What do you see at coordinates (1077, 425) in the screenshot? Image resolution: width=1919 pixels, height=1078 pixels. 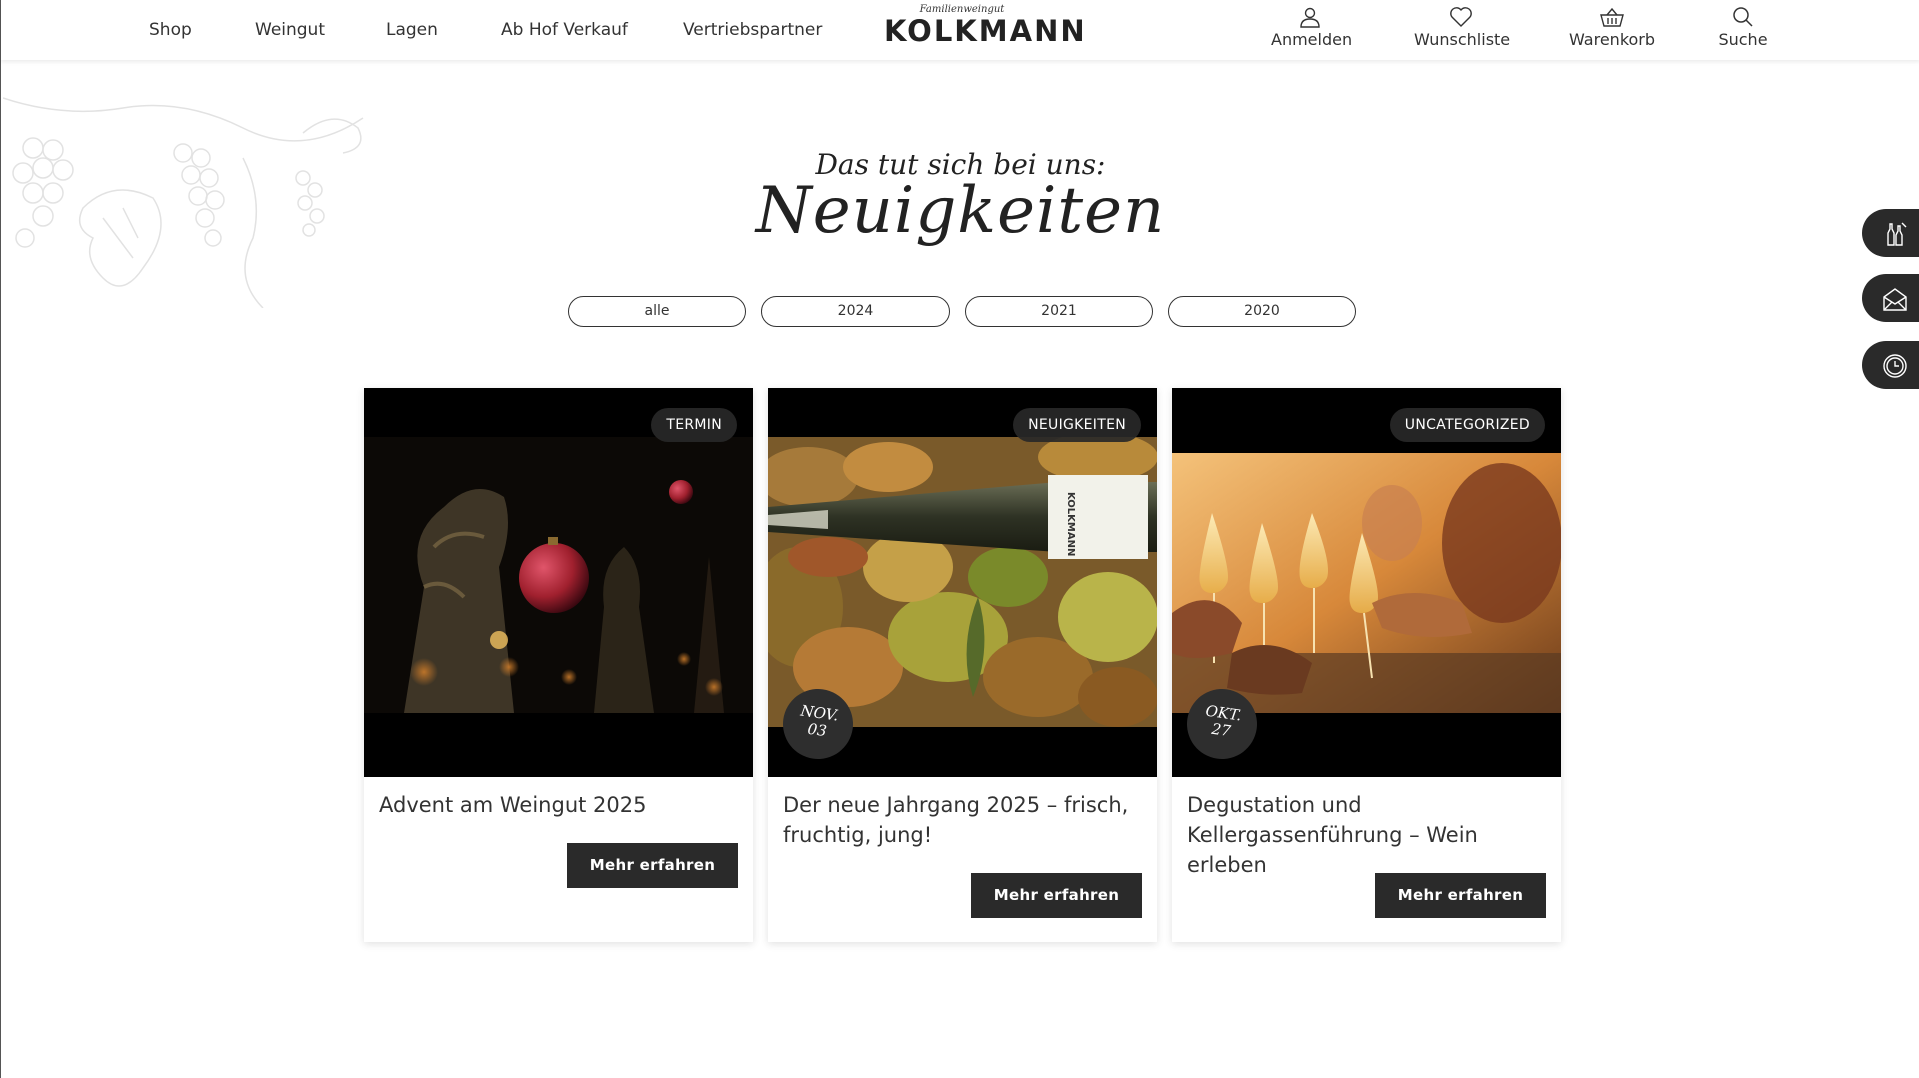 I see `category-badge: NEUIGKEITEN` at bounding box center [1077, 425].